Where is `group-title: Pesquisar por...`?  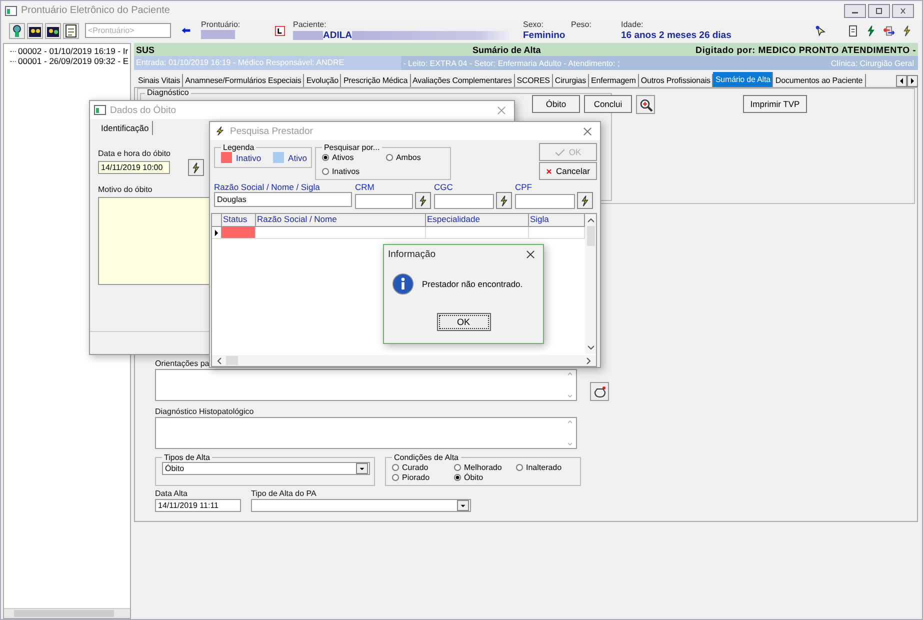
group-title: Pesquisar por... is located at coordinates (351, 147).